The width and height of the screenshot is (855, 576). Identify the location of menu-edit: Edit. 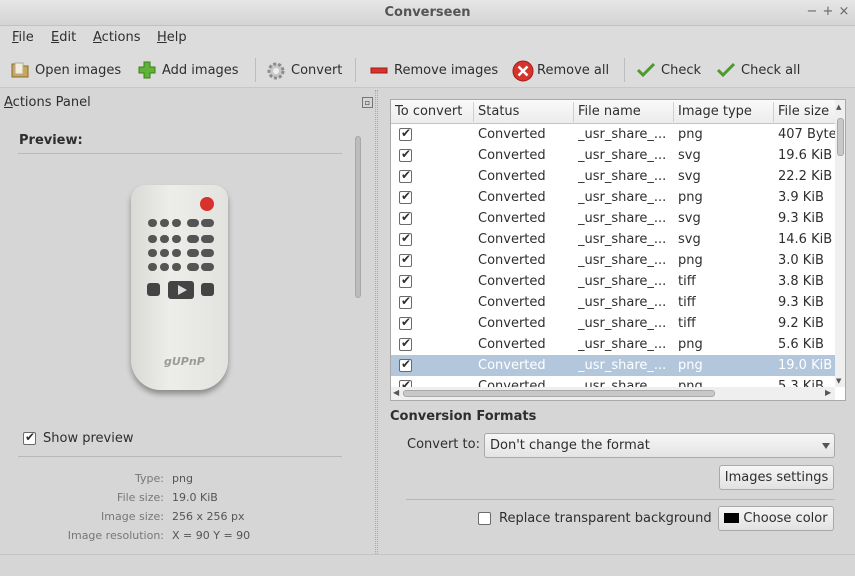
(63, 37).